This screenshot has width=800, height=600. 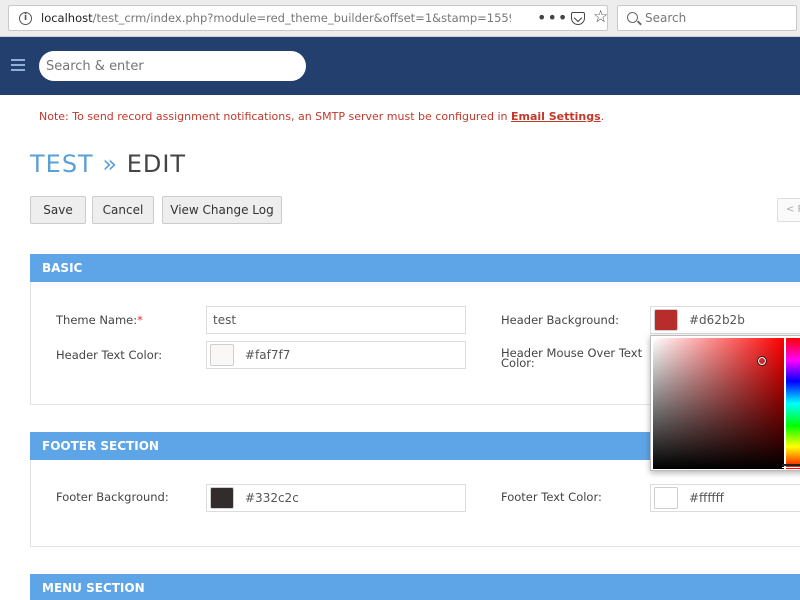 I want to click on footer-text-color-value: #ffffff, so click(x=706, y=498).